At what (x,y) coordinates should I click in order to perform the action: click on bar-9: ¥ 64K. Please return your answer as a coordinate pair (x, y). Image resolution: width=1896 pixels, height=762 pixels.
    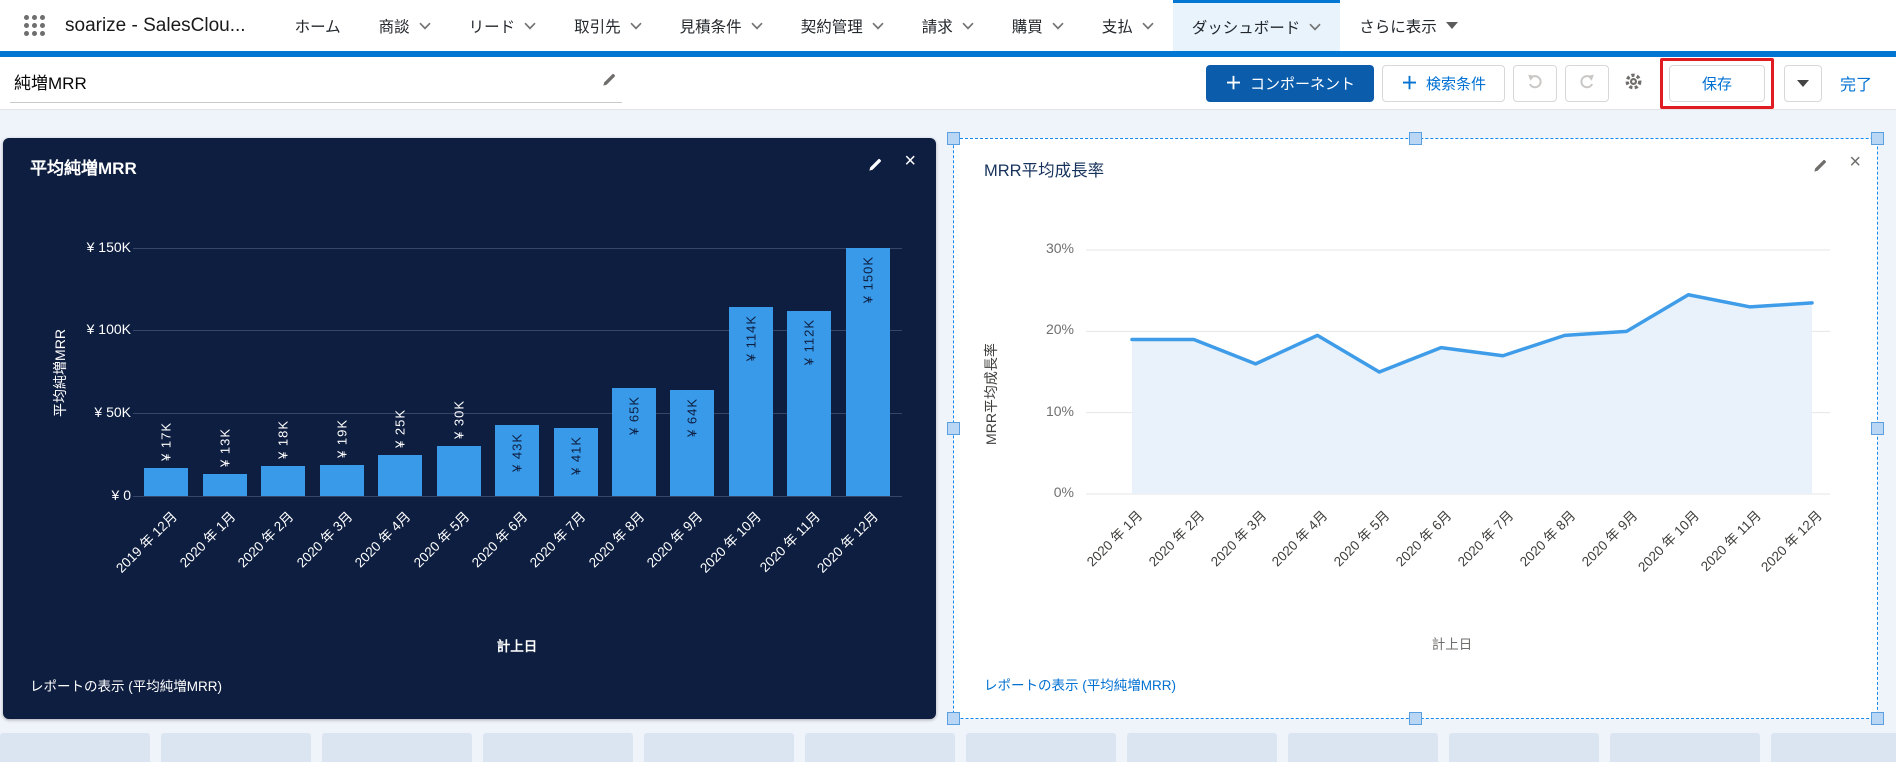
    Looking at the image, I should click on (692, 443).